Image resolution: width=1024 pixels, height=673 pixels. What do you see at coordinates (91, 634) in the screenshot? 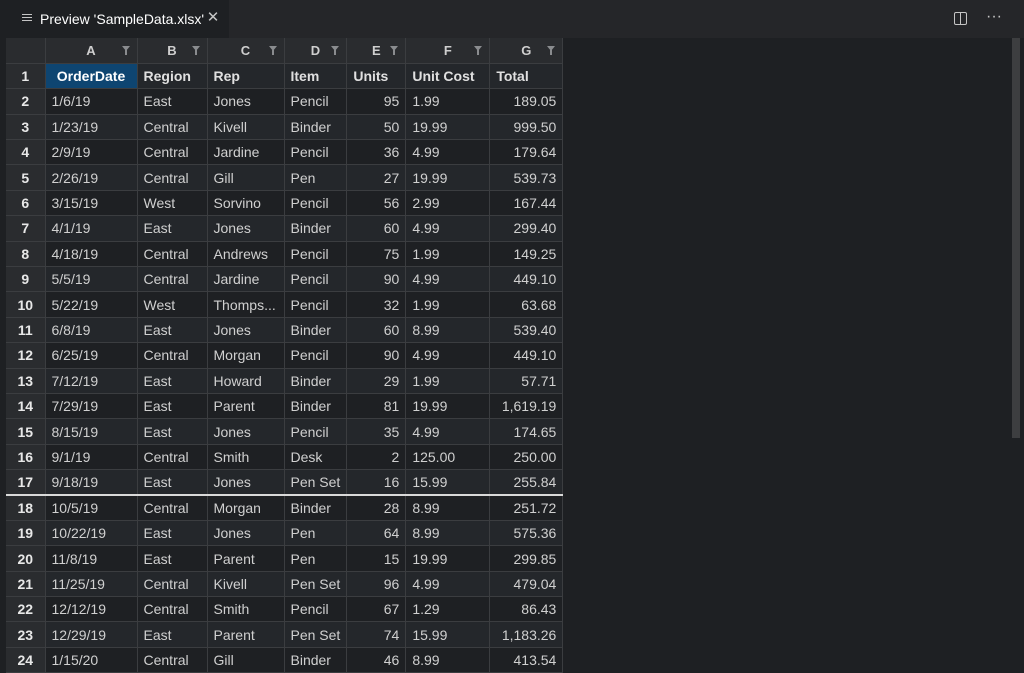
I see `table-cell: 12/29/19` at bounding box center [91, 634].